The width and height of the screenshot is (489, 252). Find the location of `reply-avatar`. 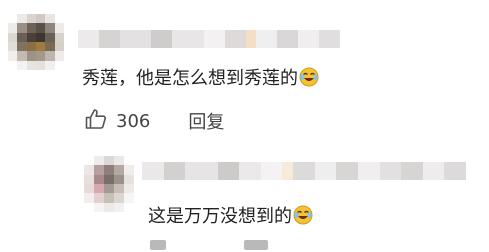

reply-avatar is located at coordinates (109, 184).